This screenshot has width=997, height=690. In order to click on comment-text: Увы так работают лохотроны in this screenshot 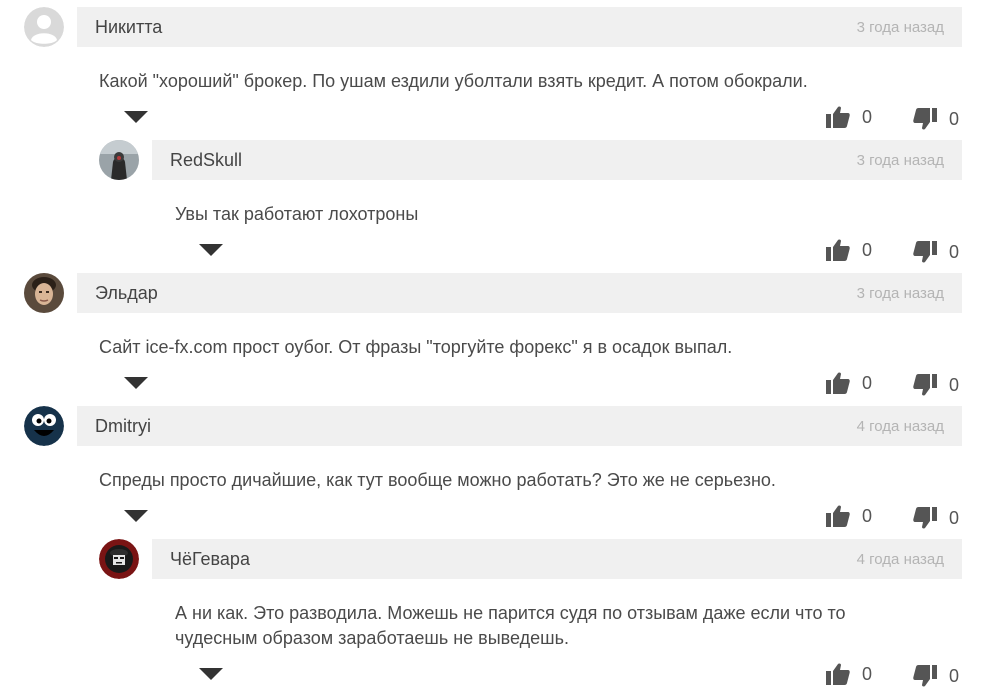, I will do `click(297, 214)`.